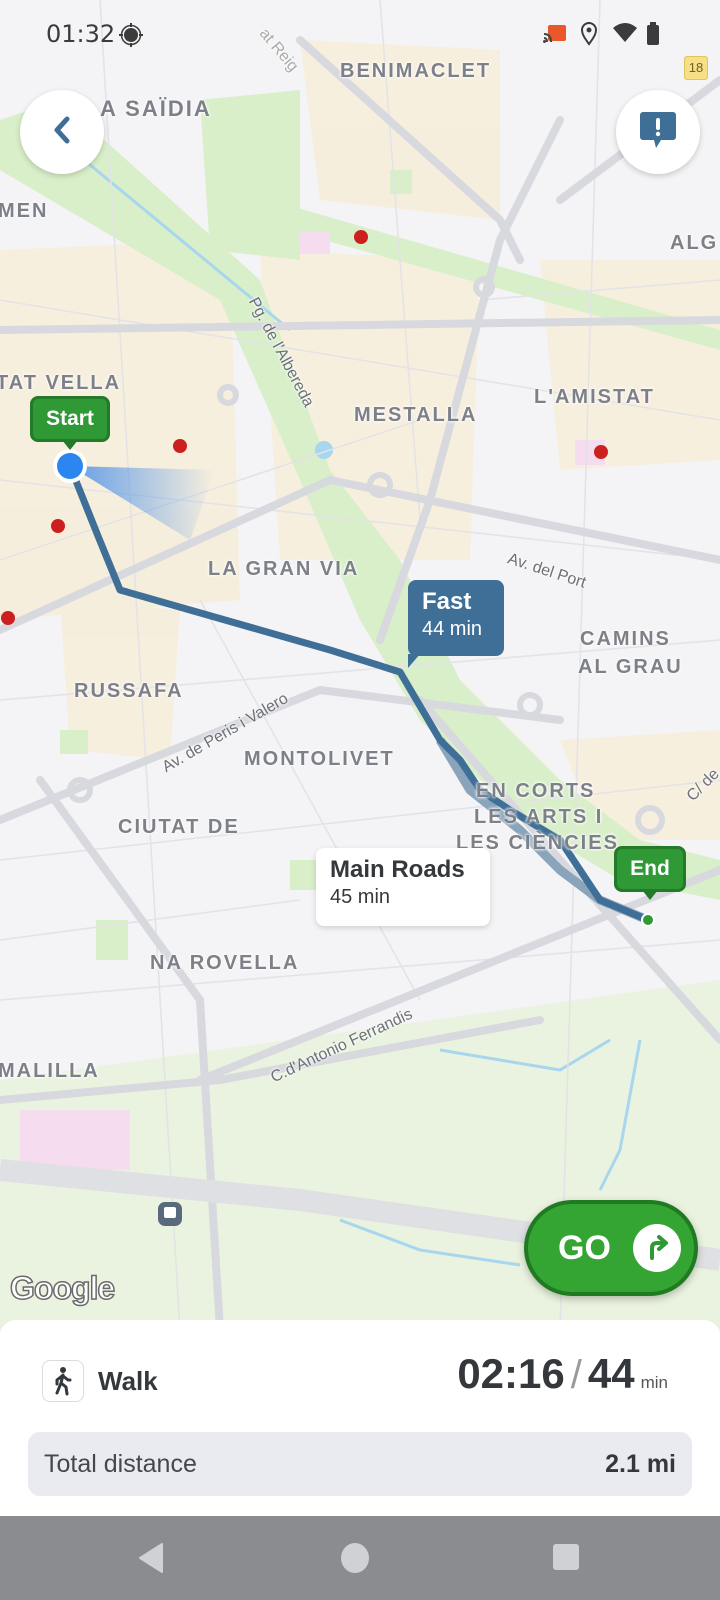 The height and width of the screenshot is (1600, 720). I want to click on status-time: 01:32, so click(81, 34).